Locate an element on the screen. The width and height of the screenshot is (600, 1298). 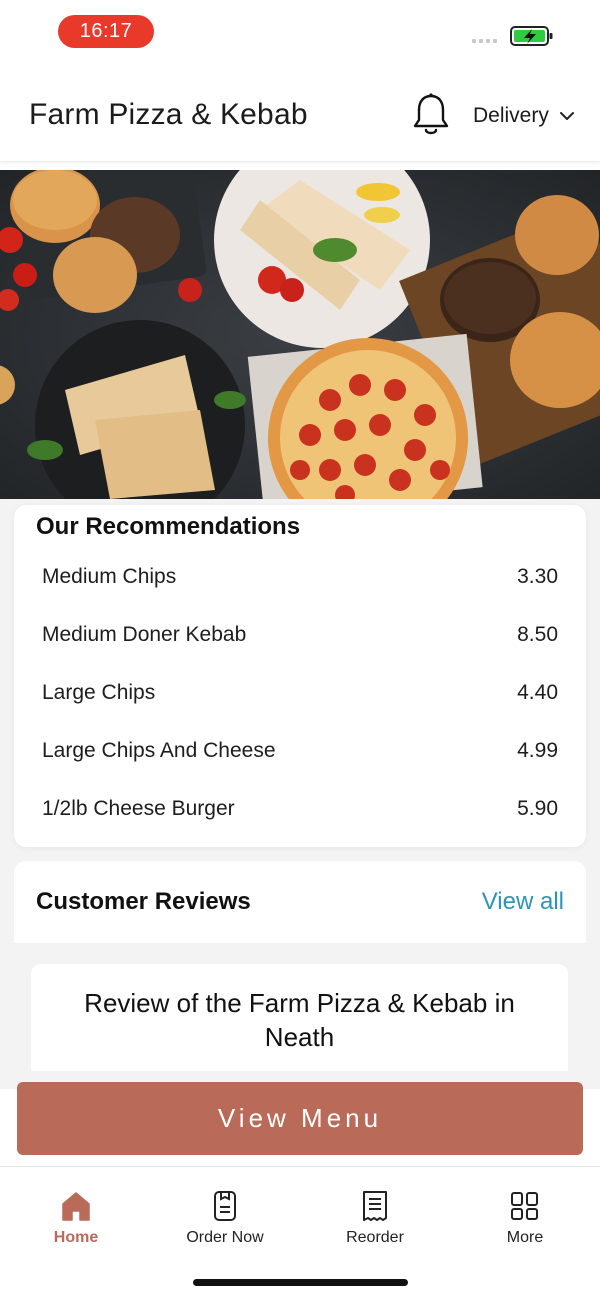
nav-home: Home is located at coordinates (76, 1218).